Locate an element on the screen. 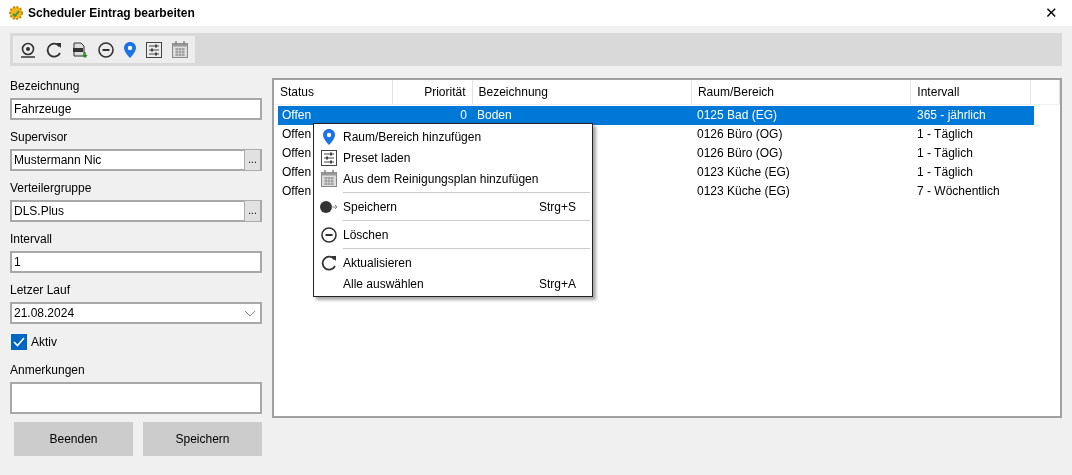 Image resolution: width=1072 pixels, height=475 pixels. menu-item: Aktualisieren is located at coordinates (453, 262).